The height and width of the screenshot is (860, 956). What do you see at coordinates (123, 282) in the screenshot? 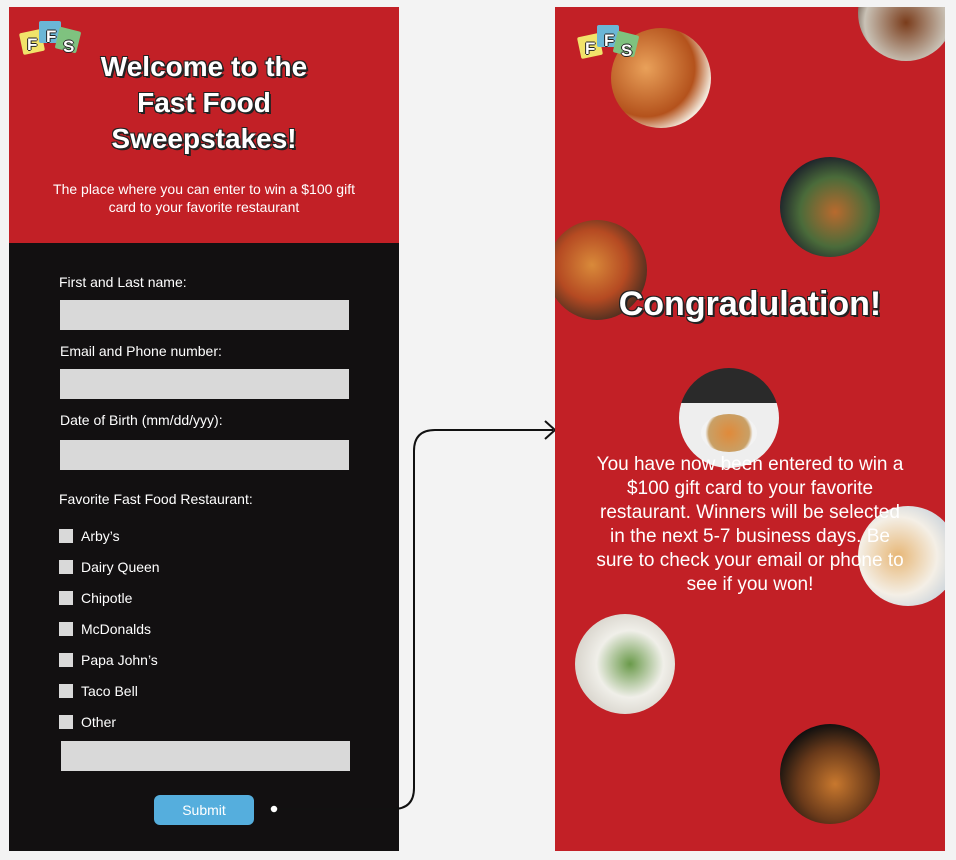
I see `name-label: First and Last name:` at bounding box center [123, 282].